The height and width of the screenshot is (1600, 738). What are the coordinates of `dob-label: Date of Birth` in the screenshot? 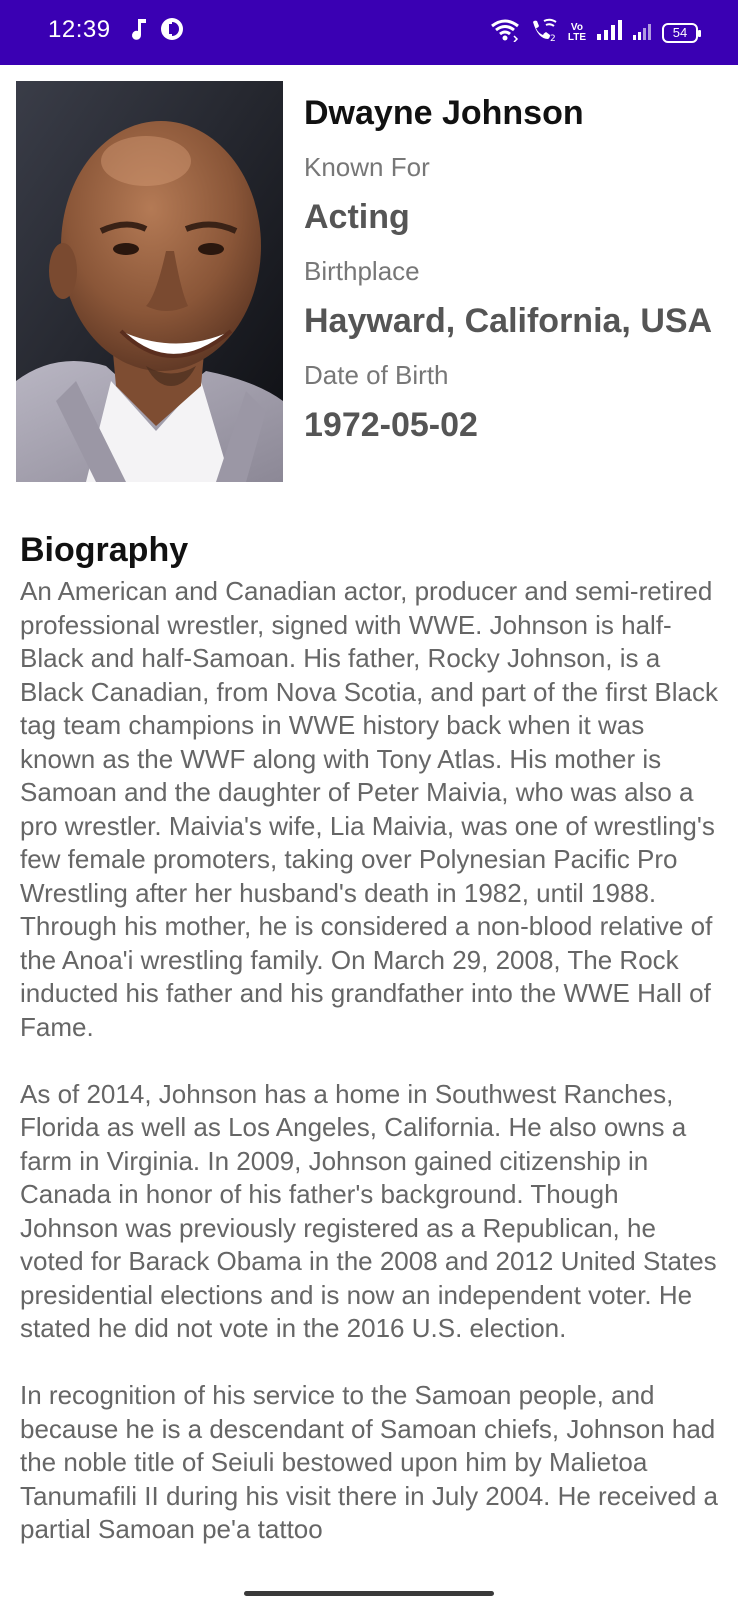 It's located at (376, 375).